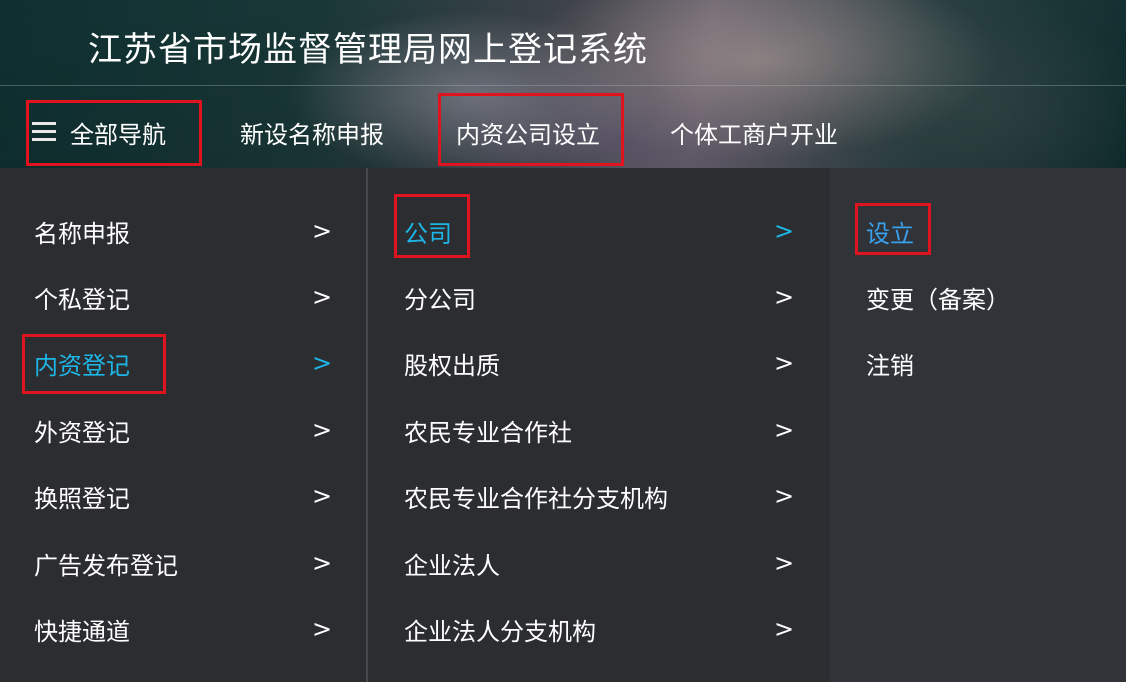 This screenshot has height=682, width=1126. What do you see at coordinates (976, 297) in the screenshot?
I see `menu-item-change-filing: 变更（备案）` at bounding box center [976, 297].